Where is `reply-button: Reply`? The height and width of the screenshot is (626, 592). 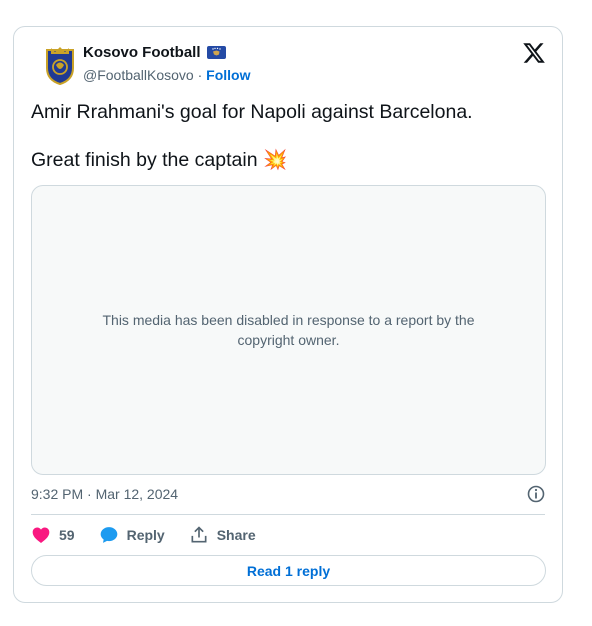
reply-button: Reply is located at coordinates (132, 535).